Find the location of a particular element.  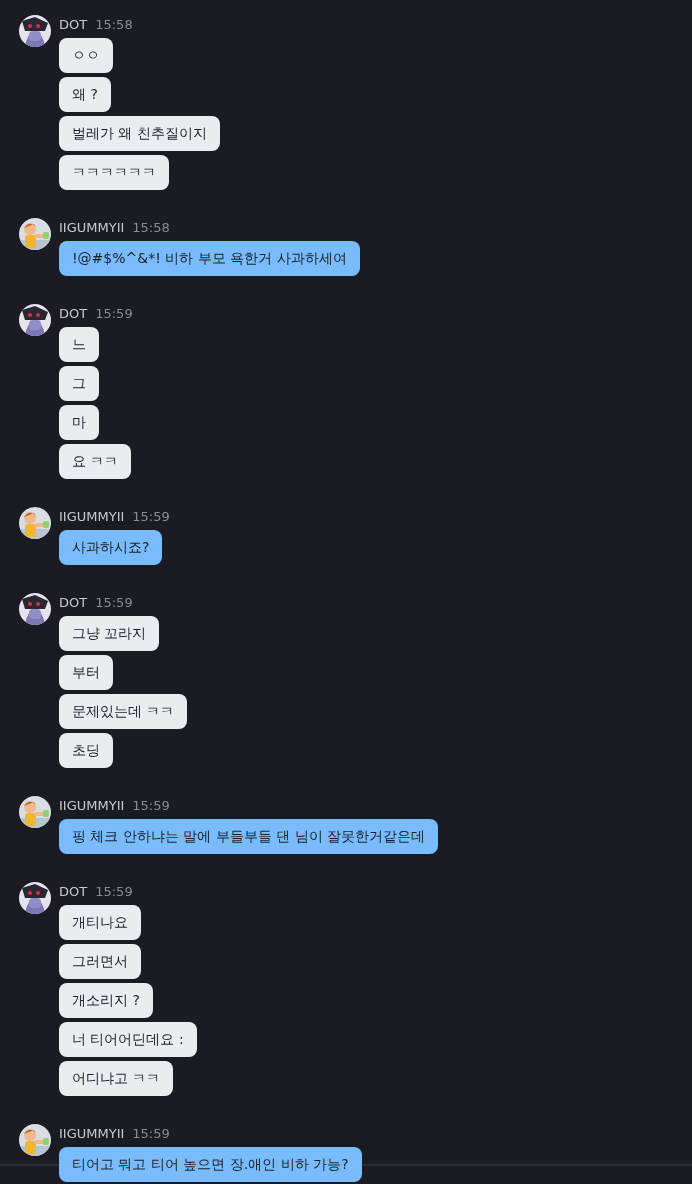

message-bubble: 티어고 뭐고 티어 높으면 장.애인 비하 가능? is located at coordinates (210, 1164).